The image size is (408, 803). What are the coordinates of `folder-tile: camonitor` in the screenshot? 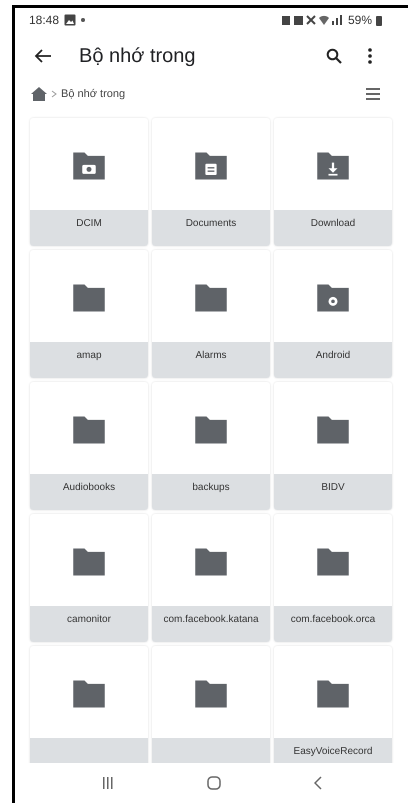 It's located at (89, 578).